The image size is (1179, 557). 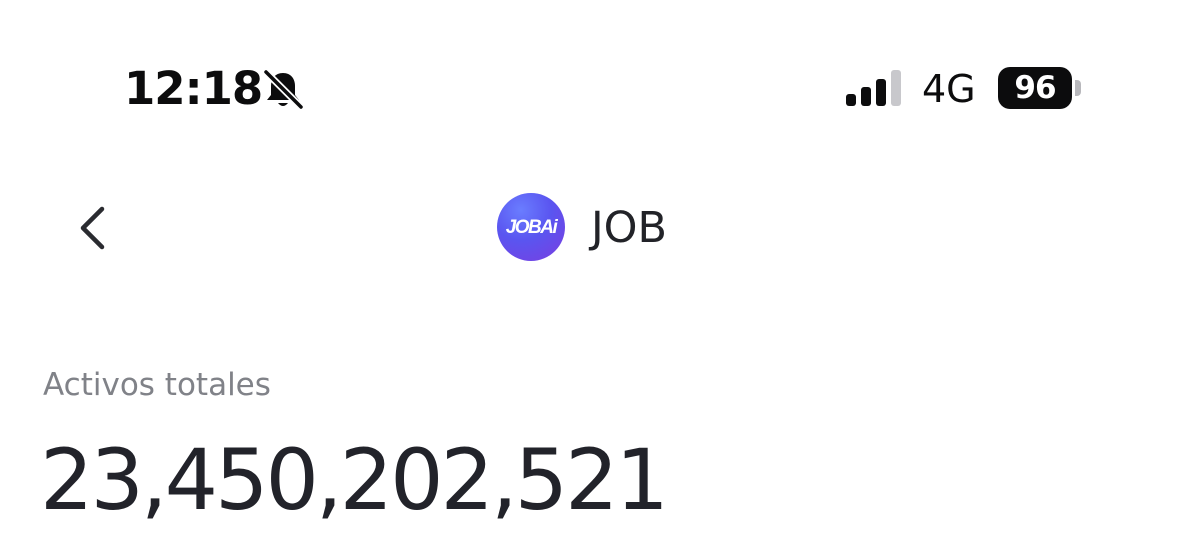 I want to click on total-assets-value: 23,450,202,521, so click(x=354, y=480).